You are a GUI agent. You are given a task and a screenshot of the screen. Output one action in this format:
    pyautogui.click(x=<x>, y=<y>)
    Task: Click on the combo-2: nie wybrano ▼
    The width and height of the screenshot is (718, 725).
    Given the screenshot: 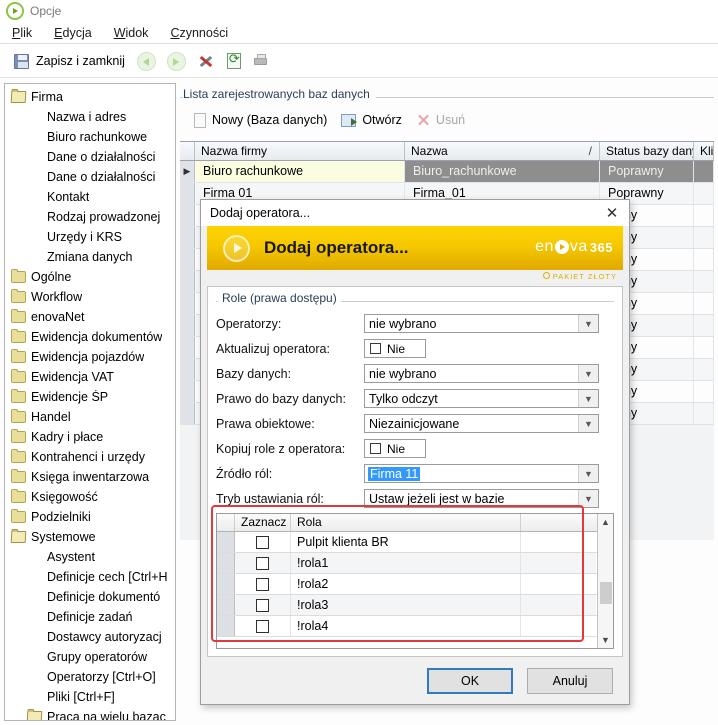 What is the action you would take?
    pyautogui.click(x=481, y=373)
    